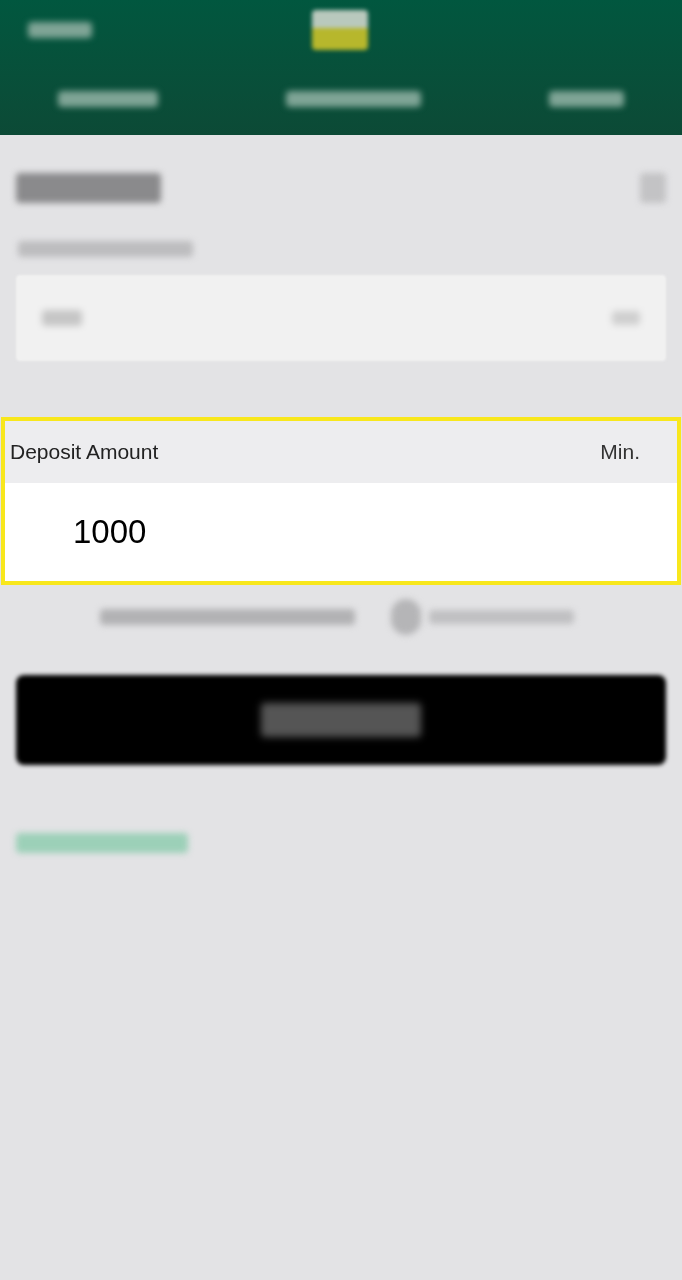 This screenshot has width=682, height=1280. Describe the element at coordinates (60, 30) in the screenshot. I see `blurred-text` at that location.